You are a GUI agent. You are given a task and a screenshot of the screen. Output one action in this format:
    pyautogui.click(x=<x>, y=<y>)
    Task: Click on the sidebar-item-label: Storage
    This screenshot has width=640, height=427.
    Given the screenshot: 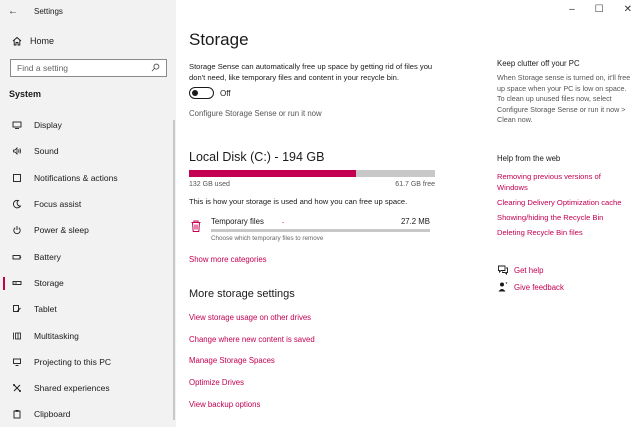 What is the action you would take?
    pyautogui.click(x=49, y=282)
    